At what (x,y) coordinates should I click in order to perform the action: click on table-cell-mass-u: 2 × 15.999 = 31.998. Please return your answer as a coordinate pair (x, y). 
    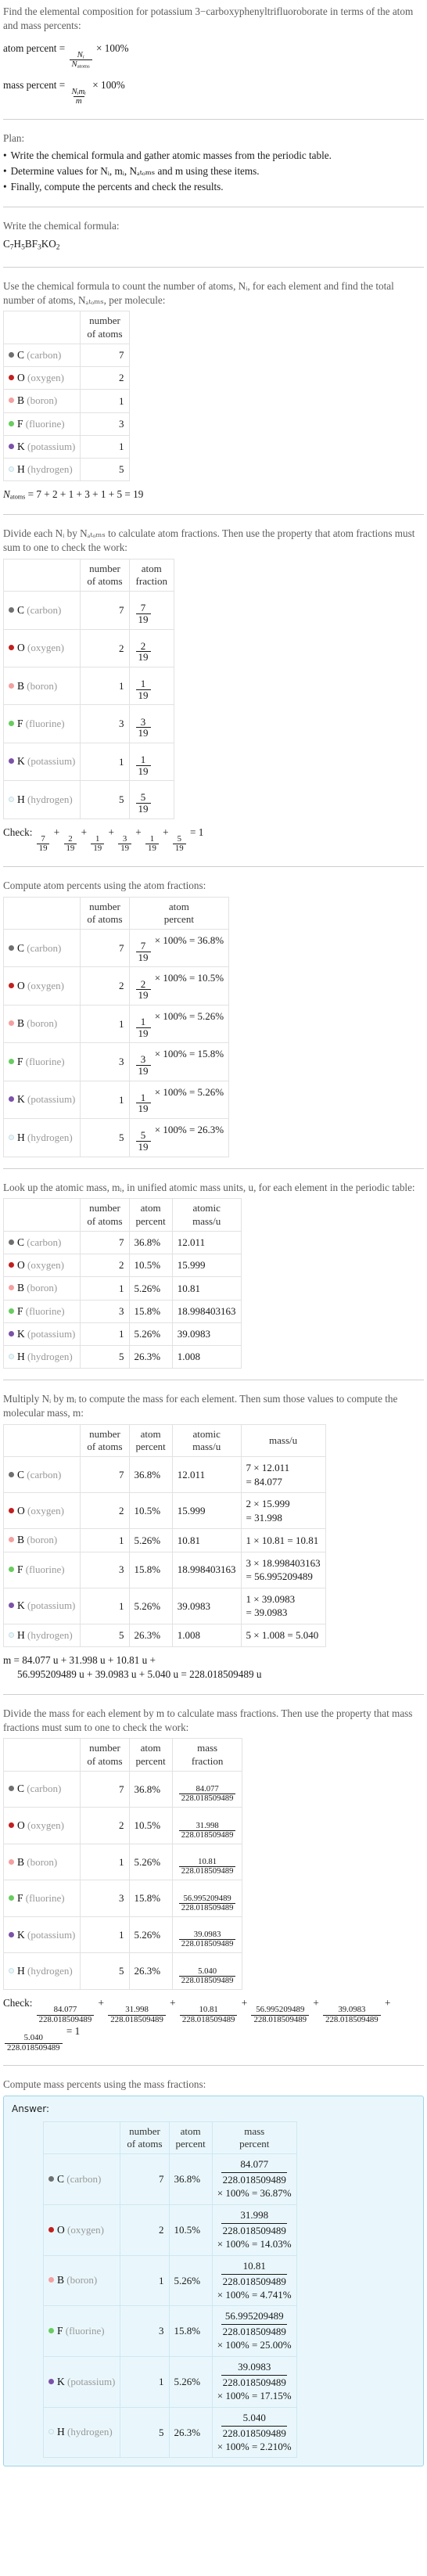
    Looking at the image, I should click on (283, 1511).